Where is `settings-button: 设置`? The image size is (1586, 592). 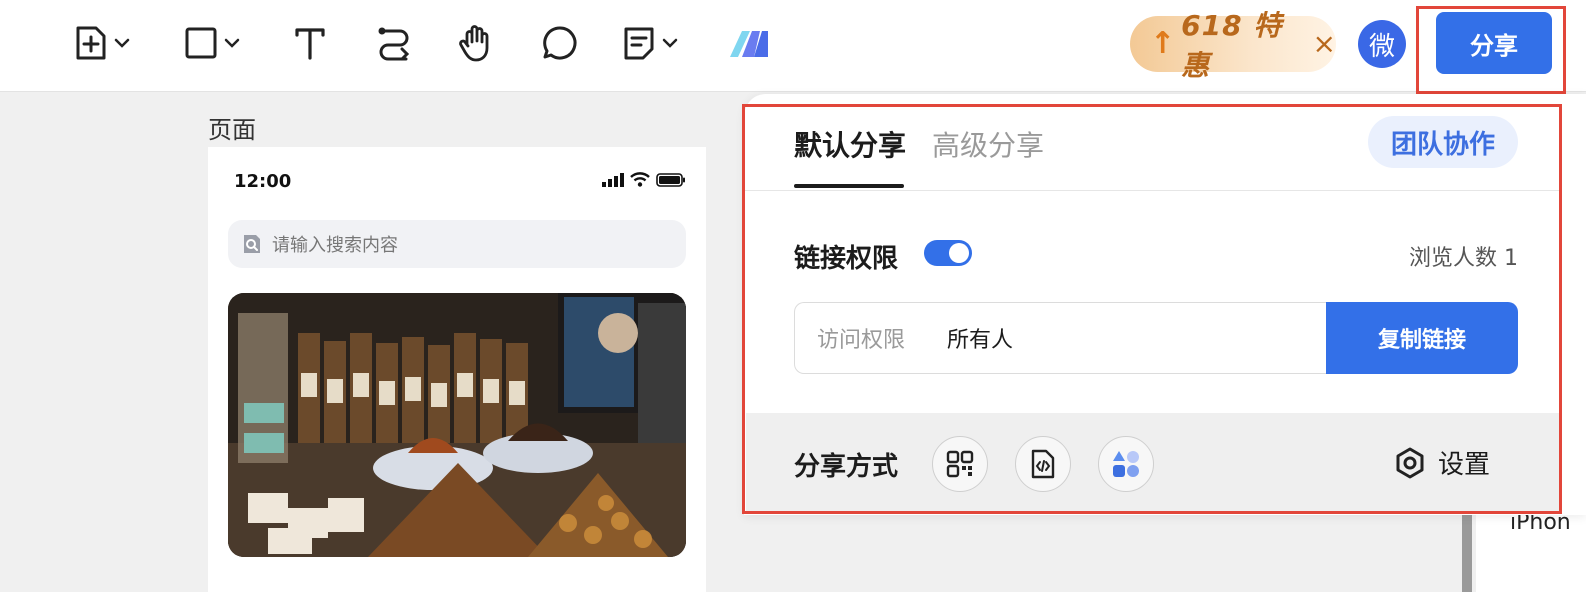 settings-button: 设置 is located at coordinates (1442, 462).